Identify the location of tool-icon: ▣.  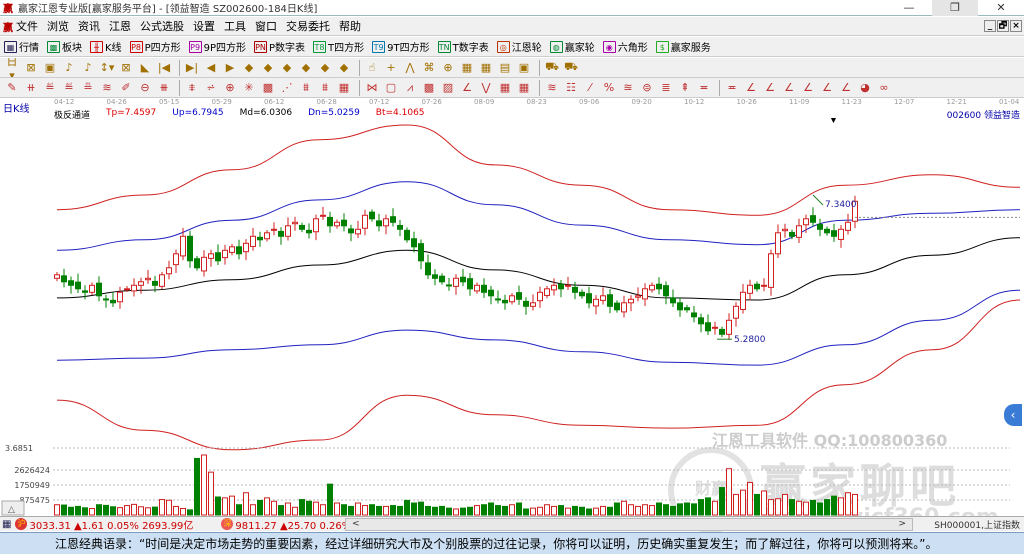
(524, 67).